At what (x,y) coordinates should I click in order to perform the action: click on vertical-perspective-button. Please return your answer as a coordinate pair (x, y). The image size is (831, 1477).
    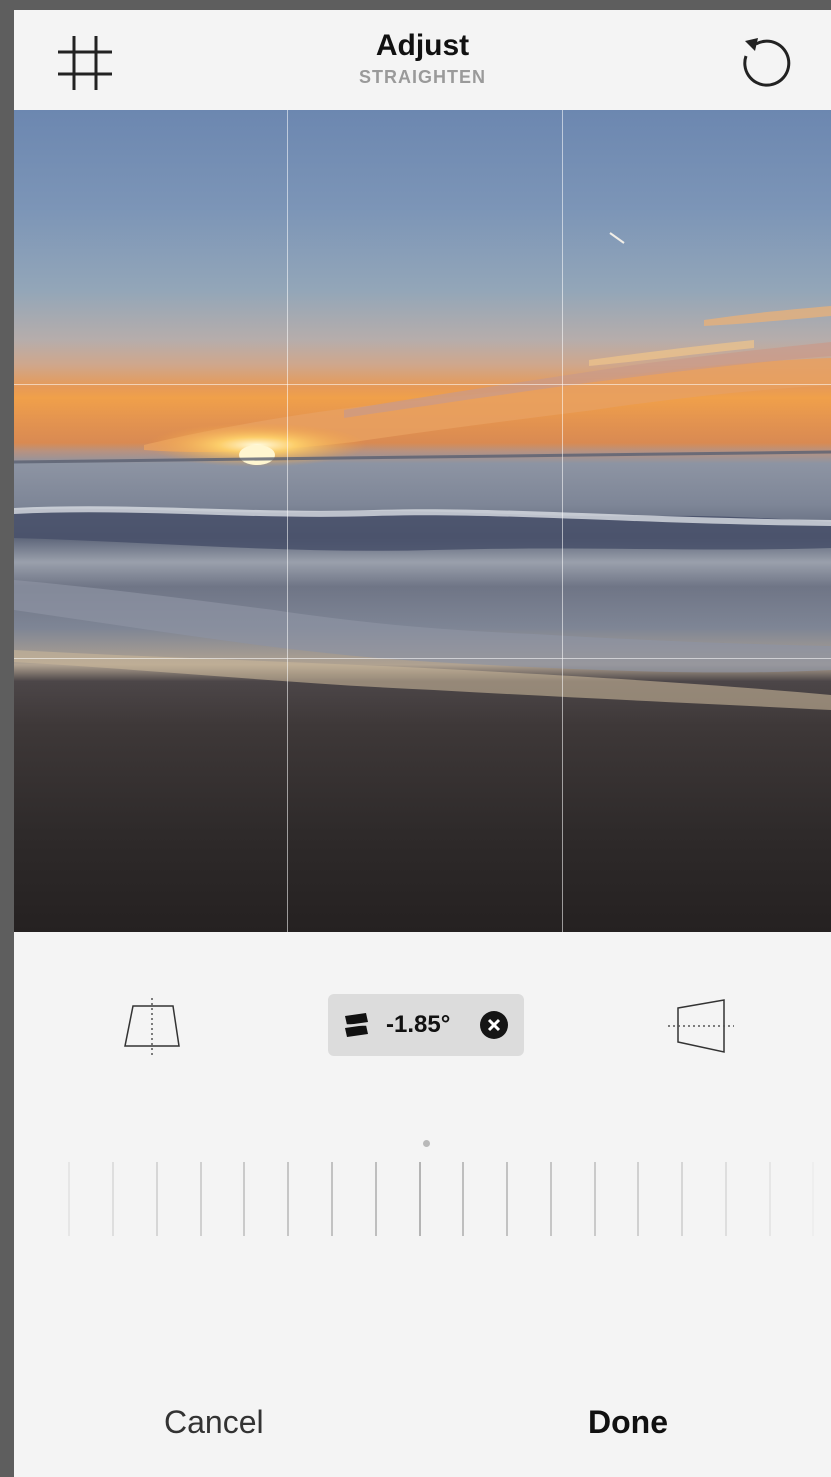
    Looking at the image, I should click on (153, 1027).